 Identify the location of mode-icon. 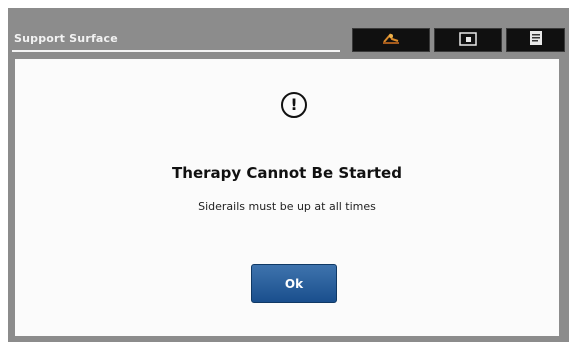
(468, 40).